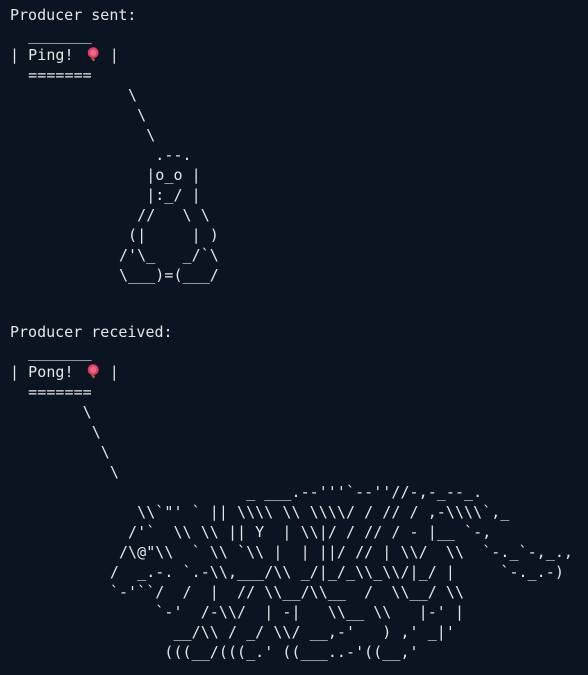  What do you see at coordinates (51, 352) in the screenshot?
I see `pong-bubble-top: _______` at bounding box center [51, 352].